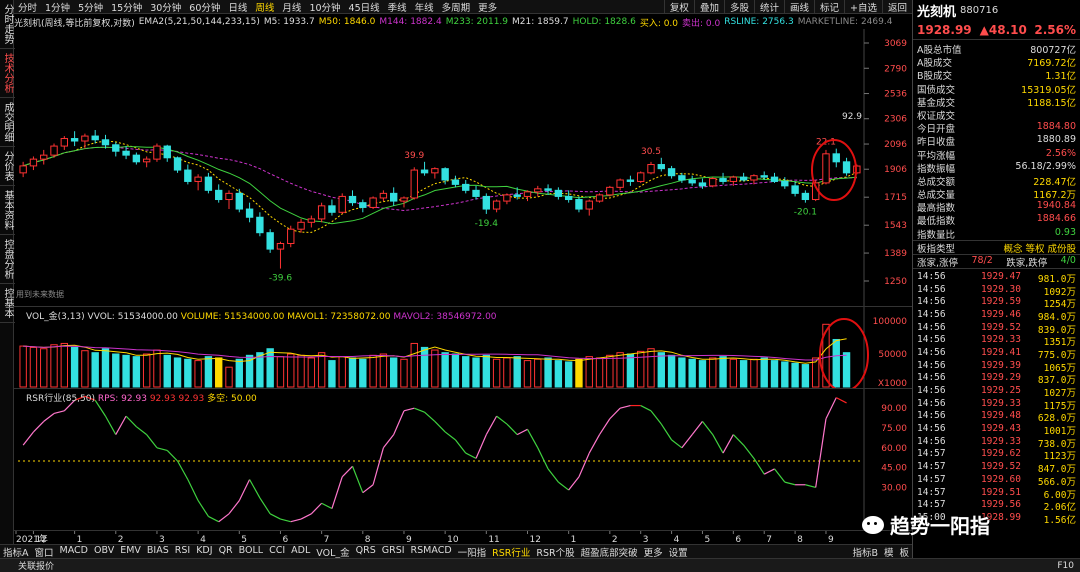  Describe the element at coordinates (393, 552) in the screenshot. I see `indicator-tab: GRSI` at that location.